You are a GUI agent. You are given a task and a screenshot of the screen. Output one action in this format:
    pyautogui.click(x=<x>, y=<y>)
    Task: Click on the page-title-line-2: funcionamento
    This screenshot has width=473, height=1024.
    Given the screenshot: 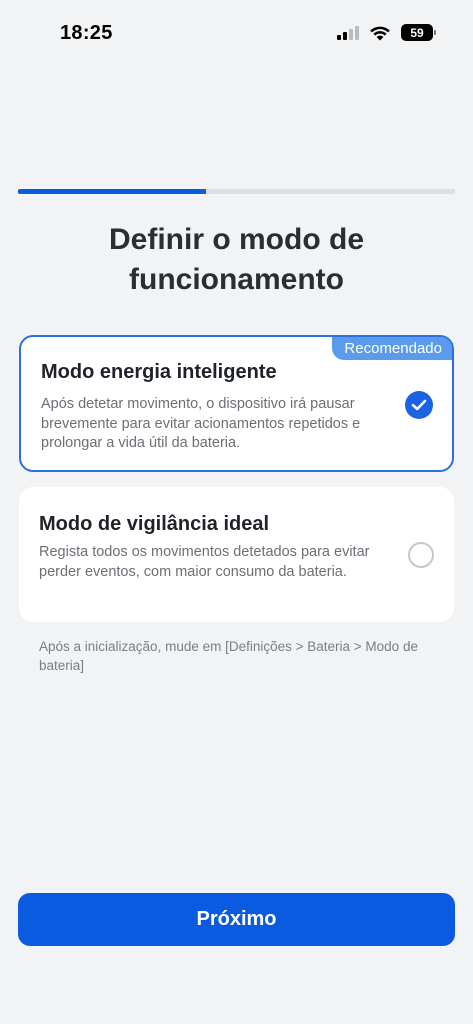 What is the action you would take?
    pyautogui.click(x=236, y=279)
    